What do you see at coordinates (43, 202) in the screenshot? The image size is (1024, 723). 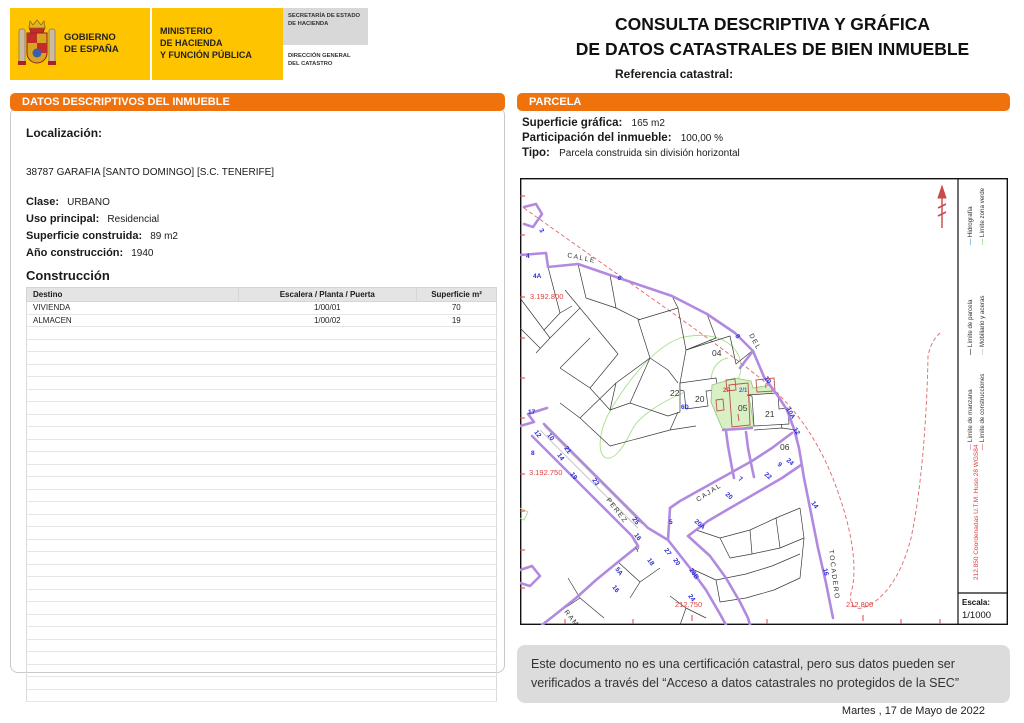 I see `clase-label: Clase:` at bounding box center [43, 202].